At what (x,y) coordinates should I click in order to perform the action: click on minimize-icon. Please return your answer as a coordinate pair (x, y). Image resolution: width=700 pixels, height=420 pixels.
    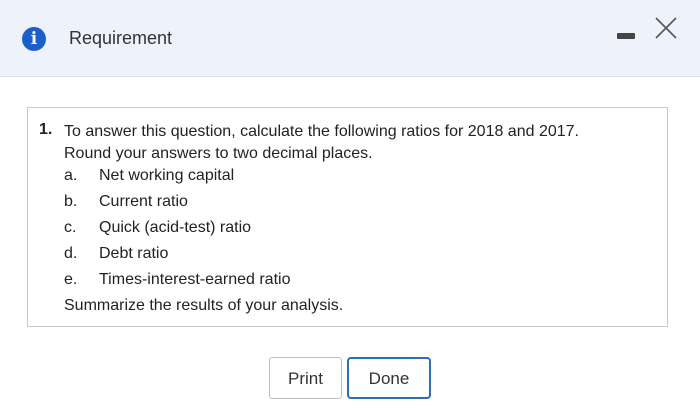
    Looking at the image, I should click on (626, 36).